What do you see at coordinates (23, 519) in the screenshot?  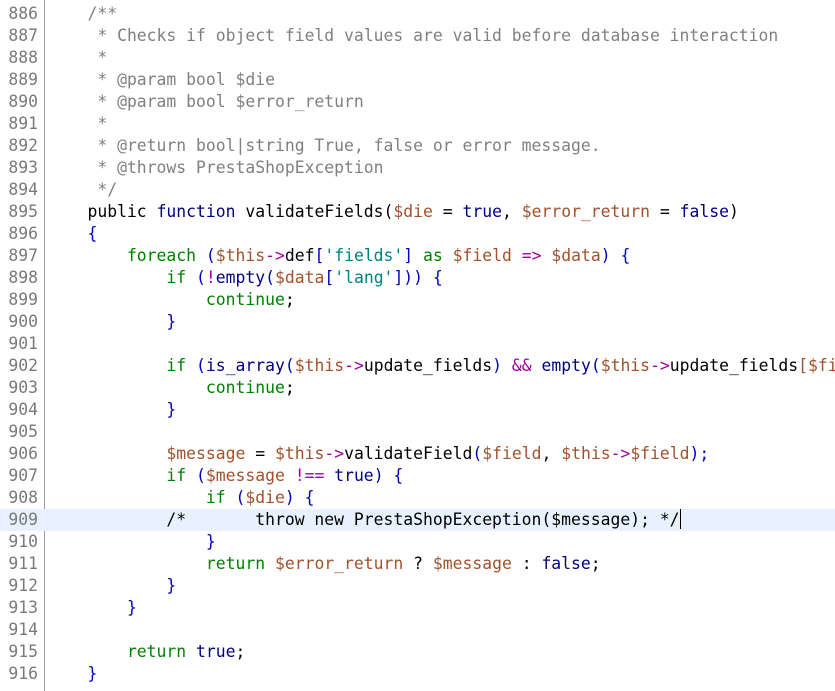 I see `line-number: 909` at bounding box center [23, 519].